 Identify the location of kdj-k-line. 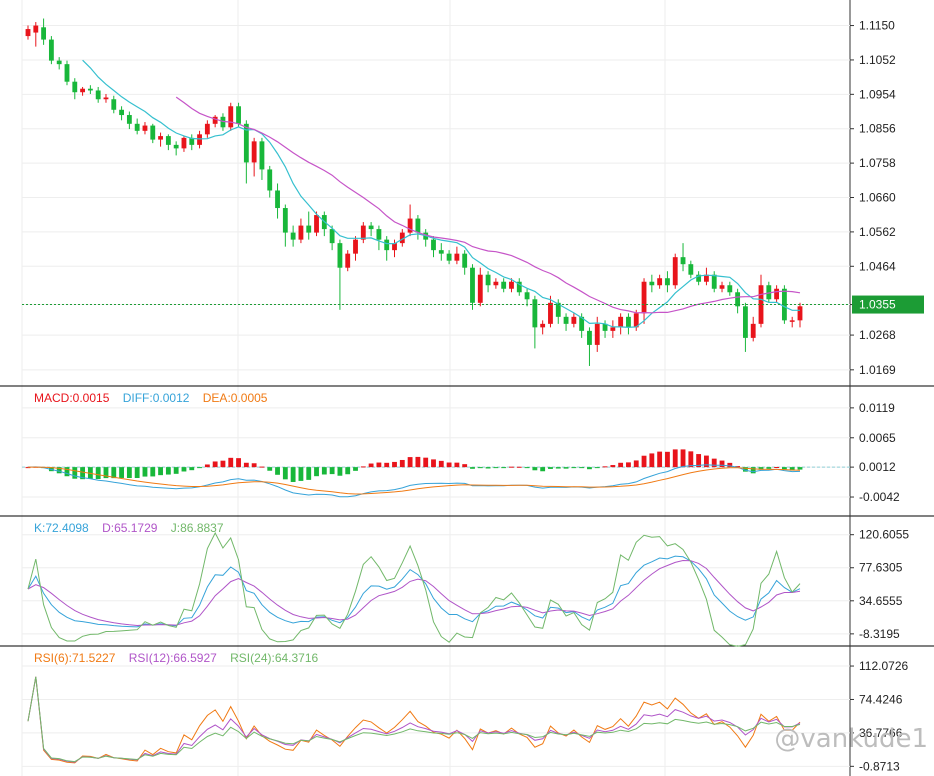
(414, 591).